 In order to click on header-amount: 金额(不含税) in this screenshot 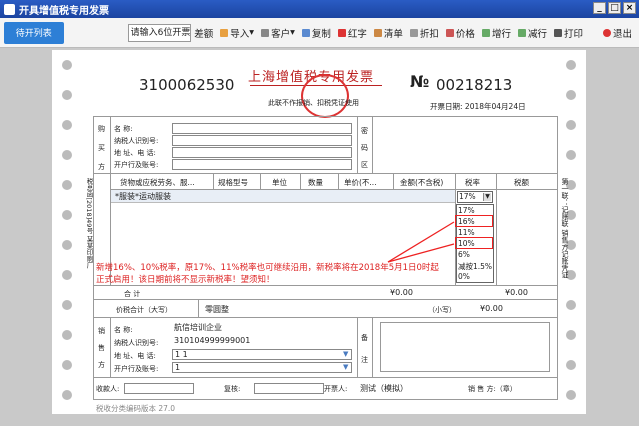, I will do `click(422, 182)`.